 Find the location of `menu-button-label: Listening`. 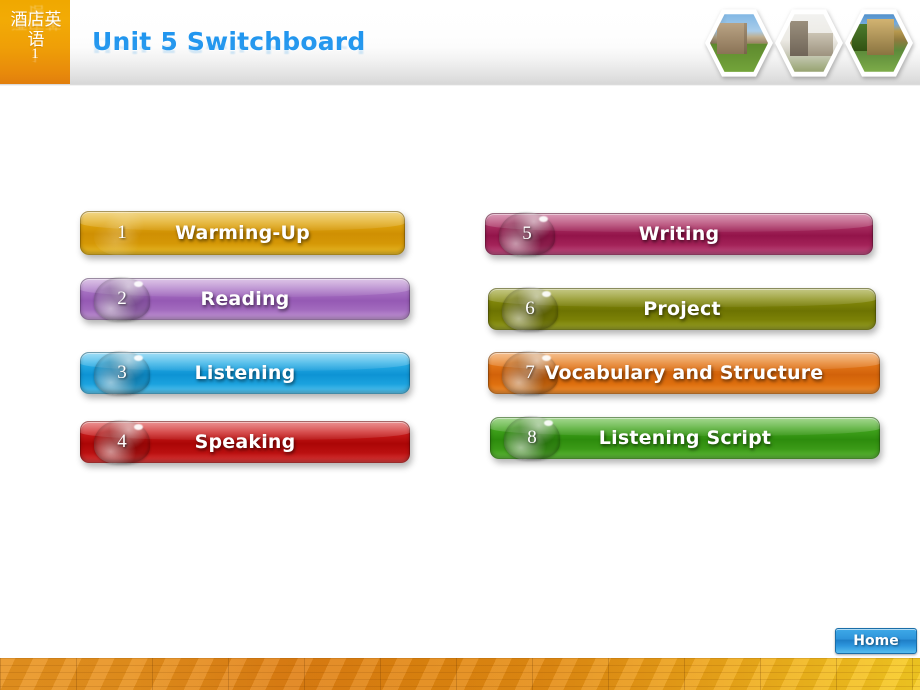

menu-button-label: Listening is located at coordinates (245, 373).